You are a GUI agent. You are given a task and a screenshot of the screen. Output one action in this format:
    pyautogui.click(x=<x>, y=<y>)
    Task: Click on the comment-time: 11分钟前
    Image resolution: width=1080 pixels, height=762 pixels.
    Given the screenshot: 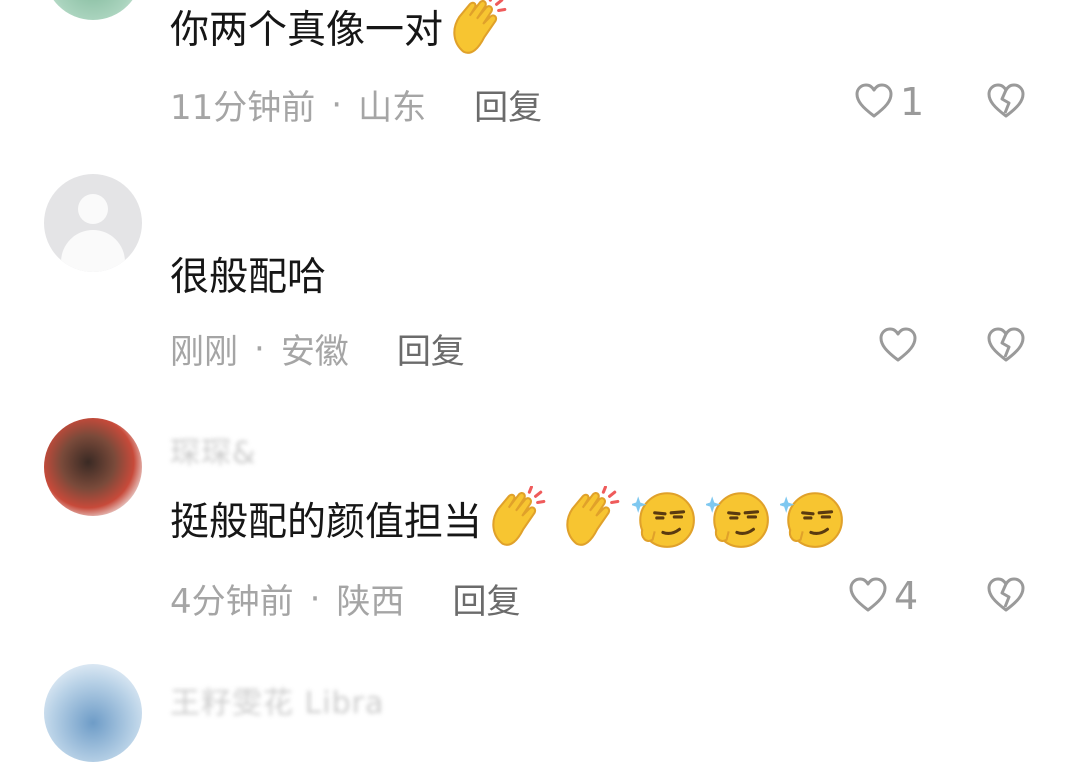 What is the action you would take?
    pyautogui.click(x=243, y=108)
    